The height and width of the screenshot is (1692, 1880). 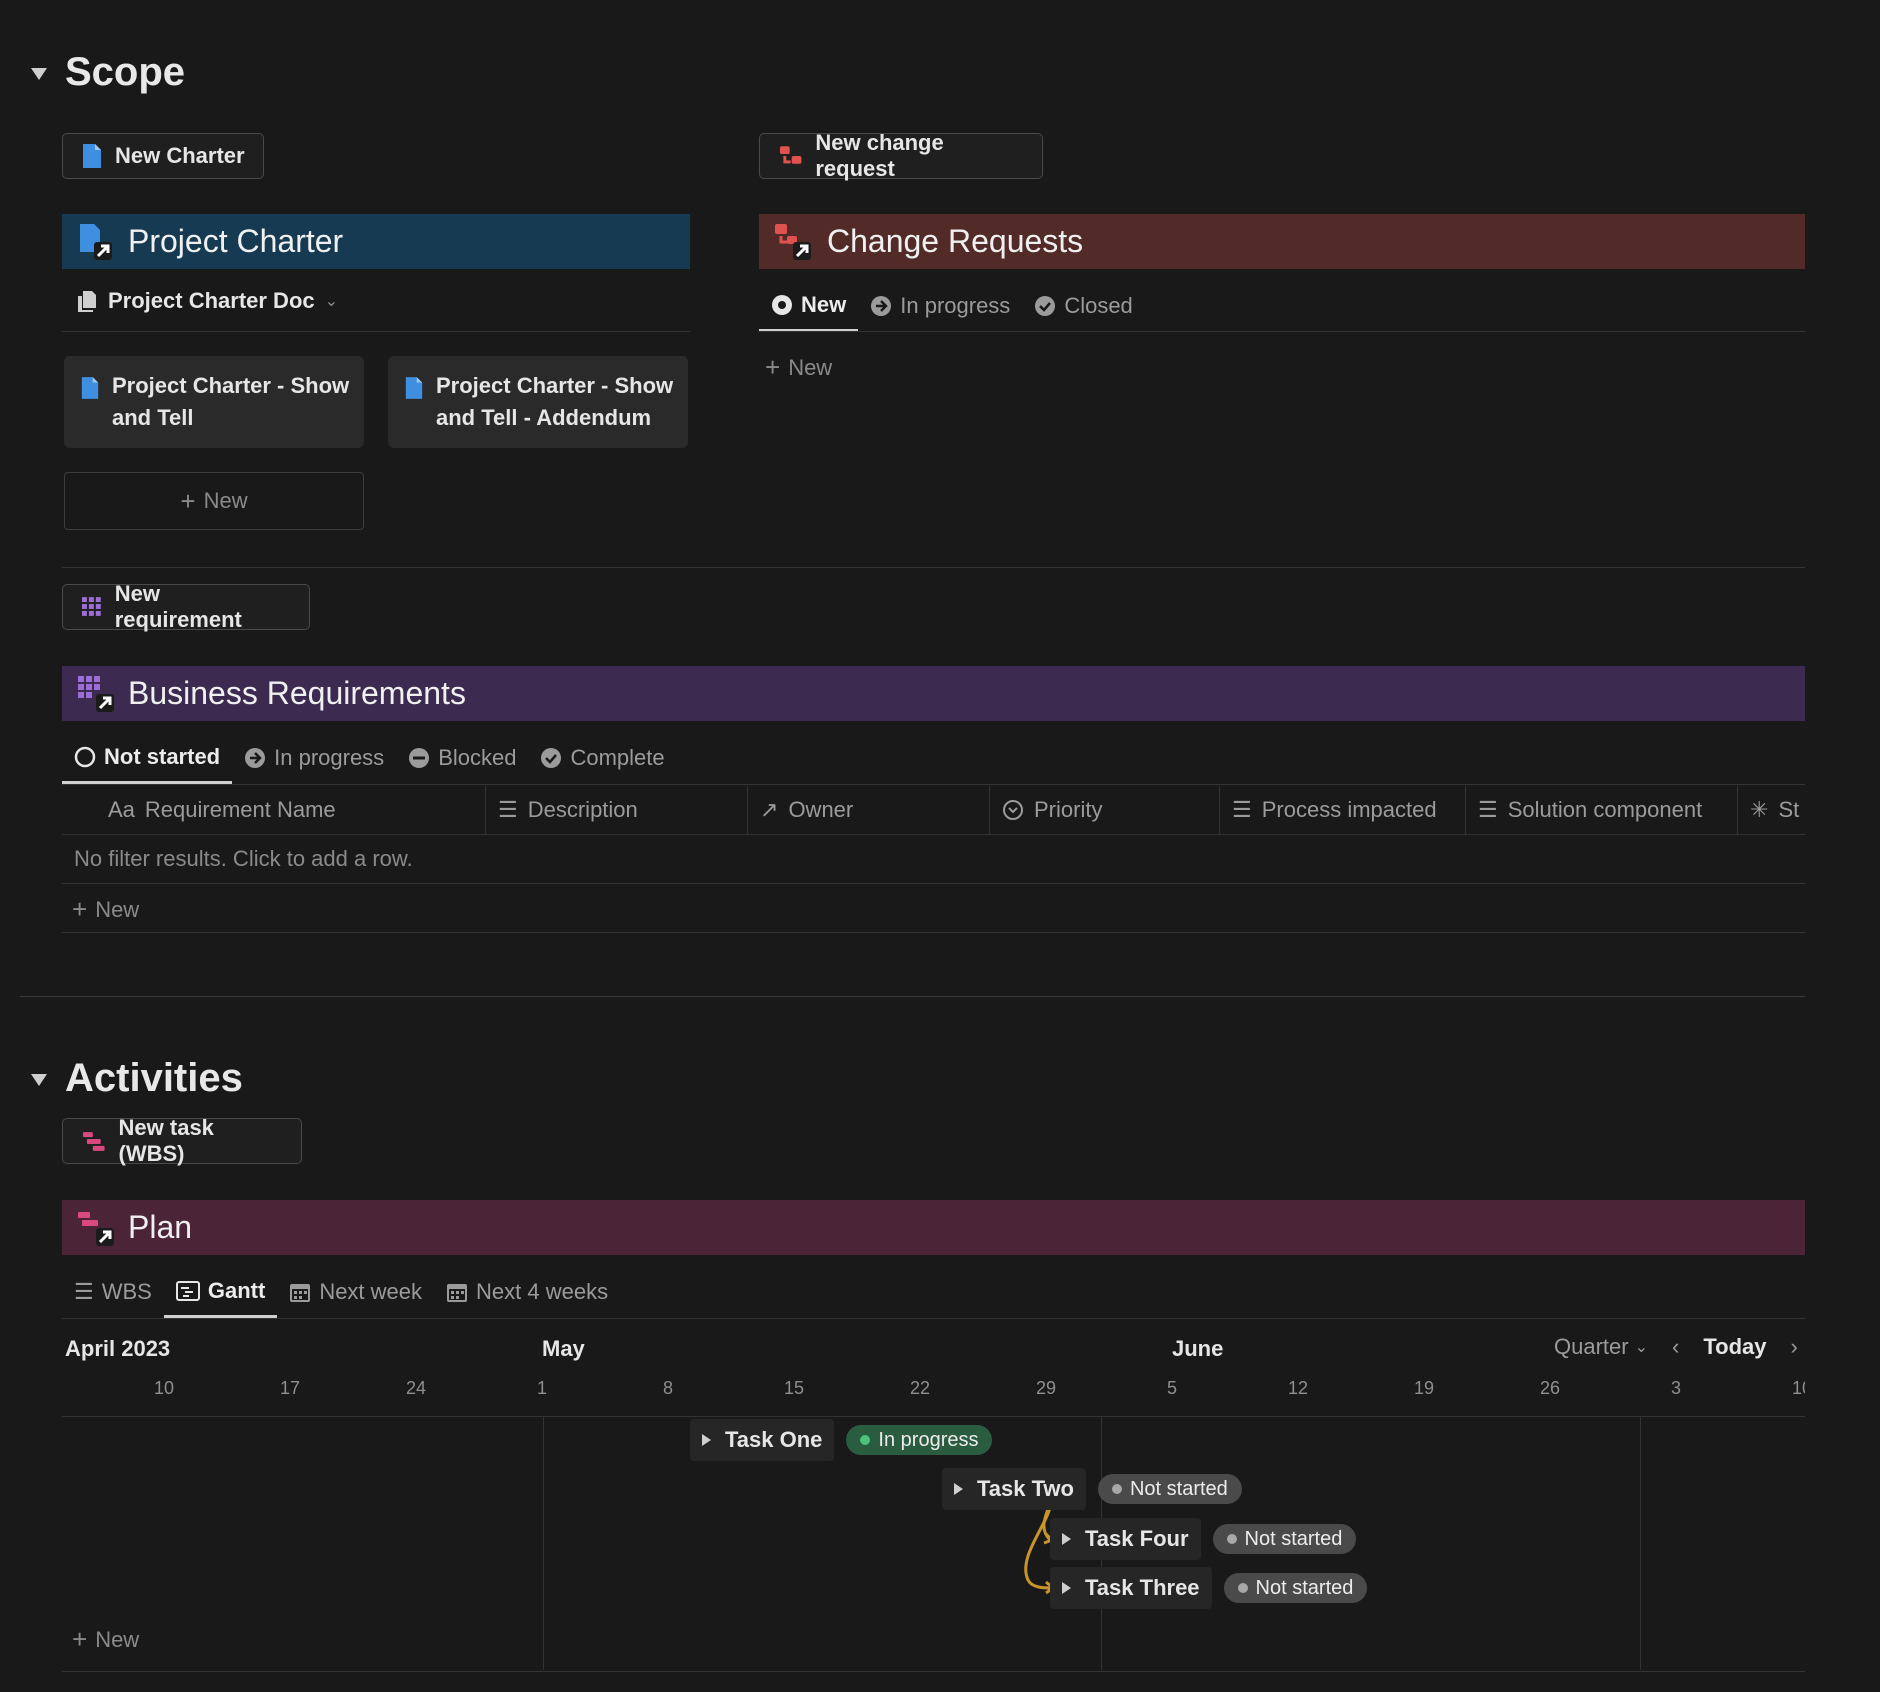 What do you see at coordinates (602, 758) in the screenshot?
I see `tab-br-complete: Complete` at bounding box center [602, 758].